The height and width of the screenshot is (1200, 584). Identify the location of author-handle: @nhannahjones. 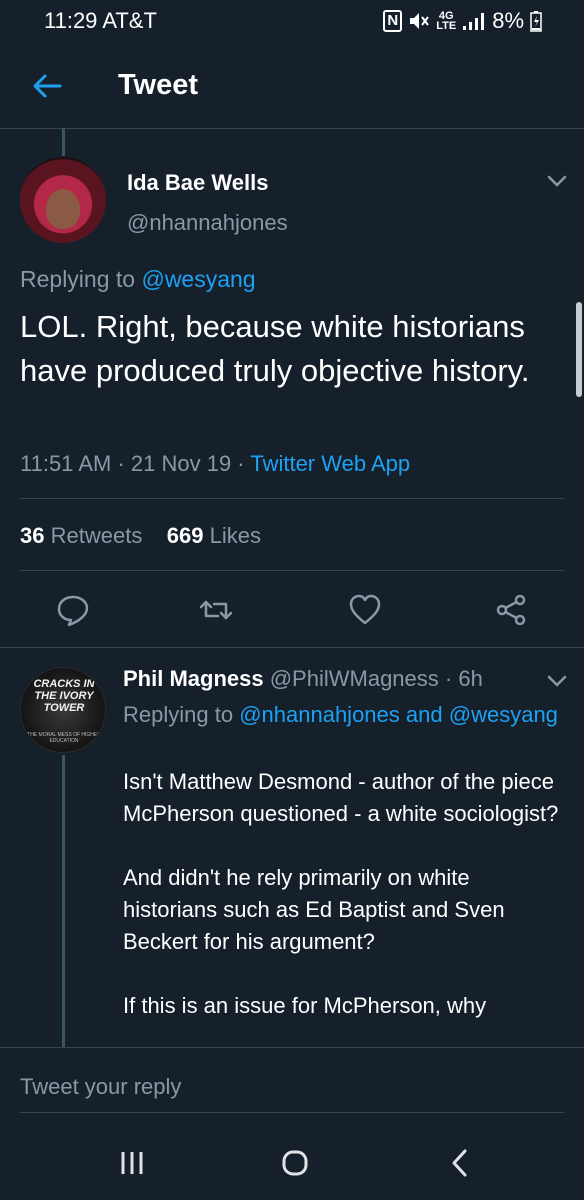
(207, 223).